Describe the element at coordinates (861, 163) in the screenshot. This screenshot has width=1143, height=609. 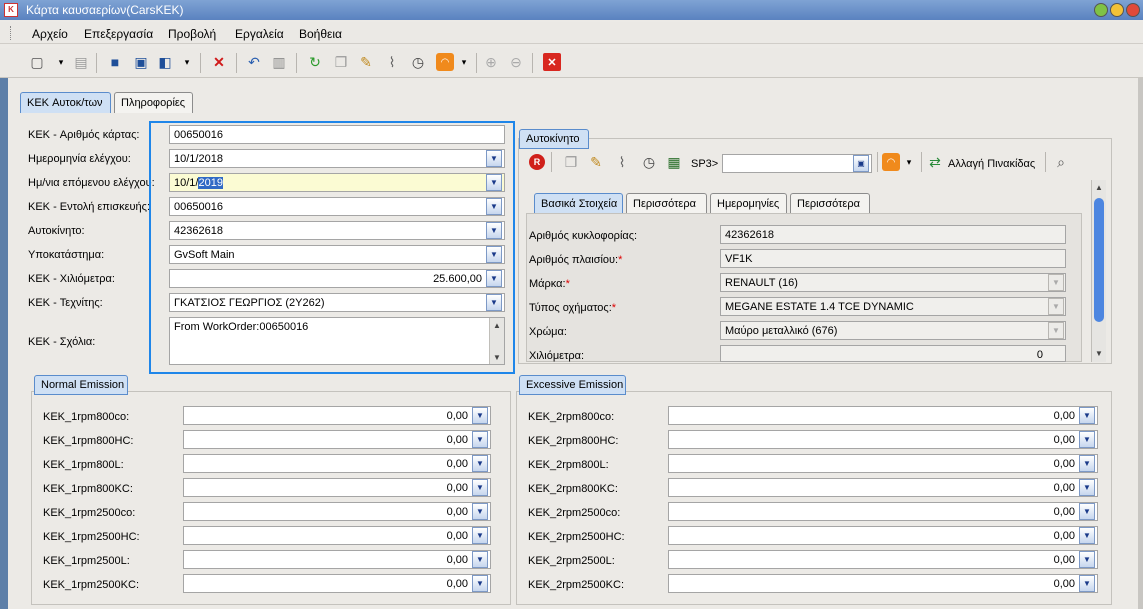
I see `sp3-lookup-icon: ▣` at that location.